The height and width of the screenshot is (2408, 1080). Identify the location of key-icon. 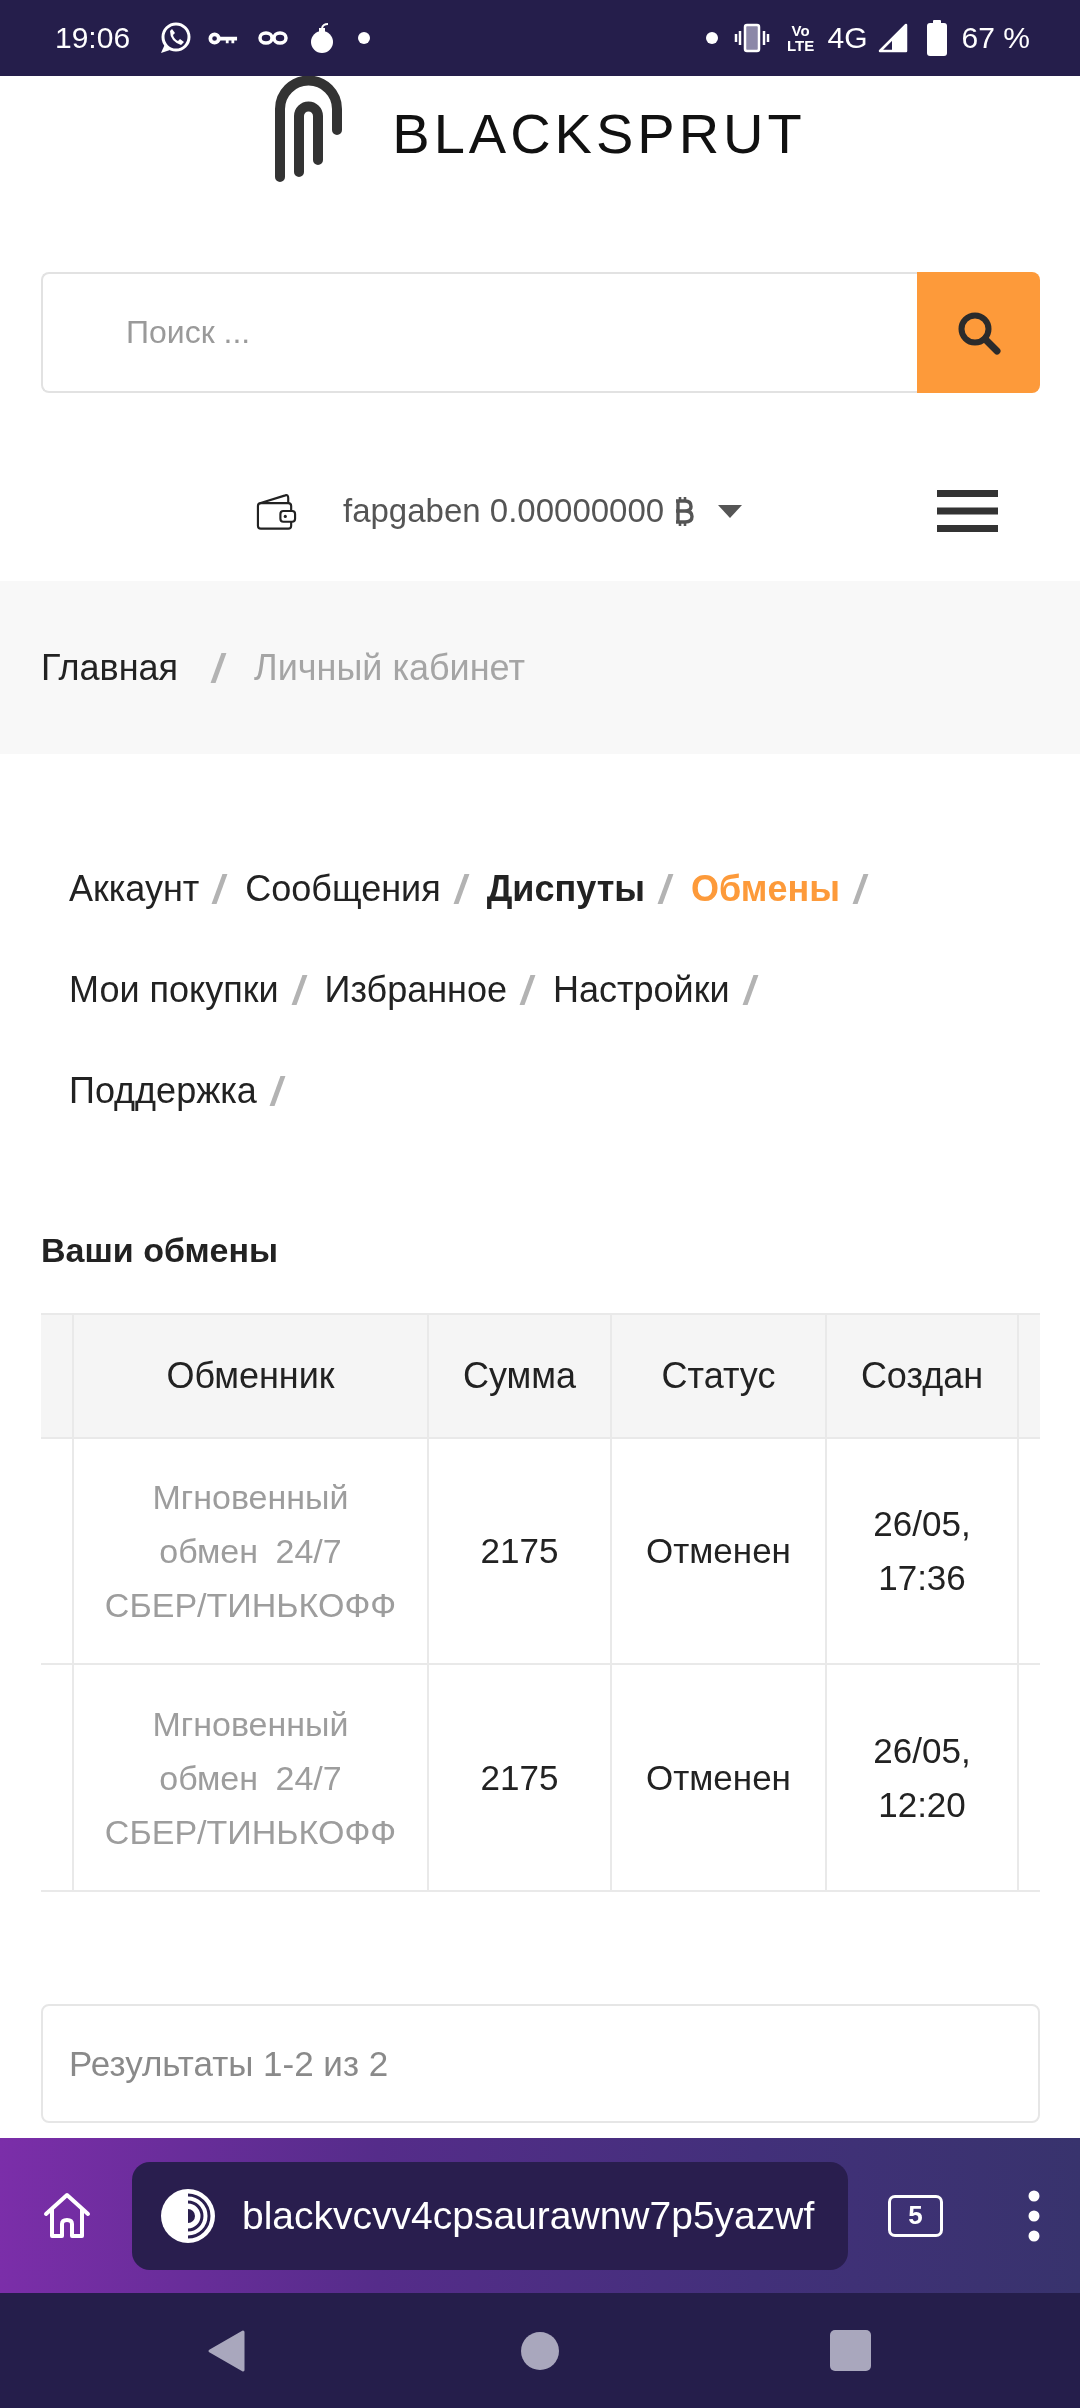
(223, 38).